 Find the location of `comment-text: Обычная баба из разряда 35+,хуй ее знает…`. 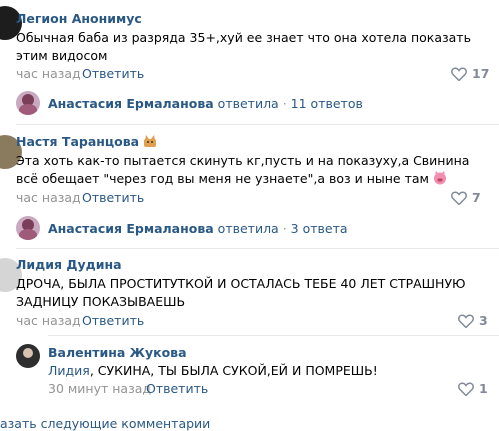

comment-text: Обычная баба из разряда 35+,хуй ее знает… is located at coordinates (243, 46).